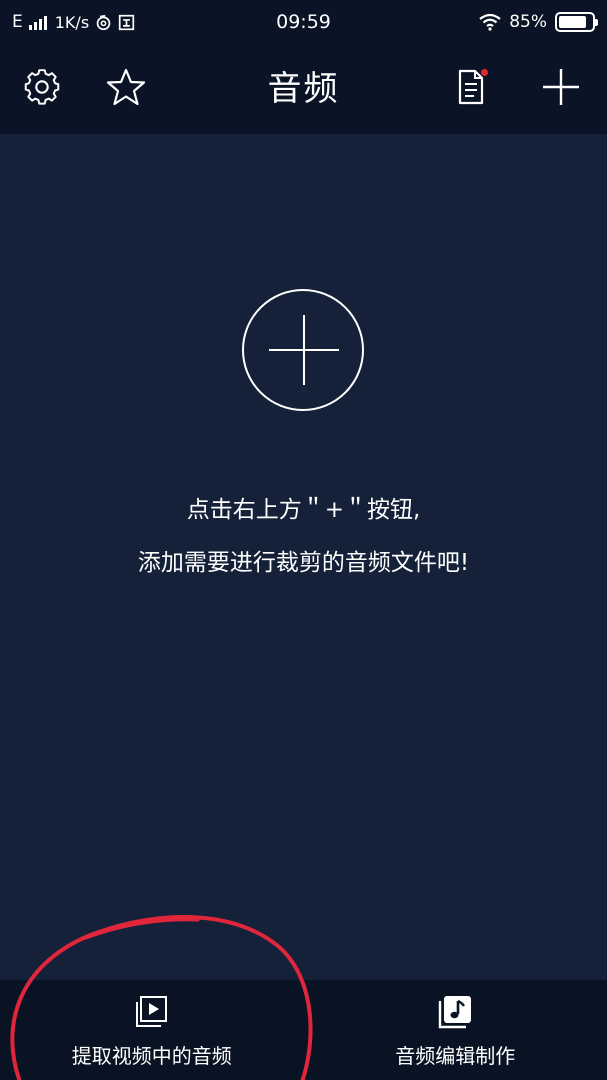 Image resolution: width=607 pixels, height=1080 pixels. What do you see at coordinates (151, 1011) in the screenshot?
I see `video-play-icon` at bounding box center [151, 1011].